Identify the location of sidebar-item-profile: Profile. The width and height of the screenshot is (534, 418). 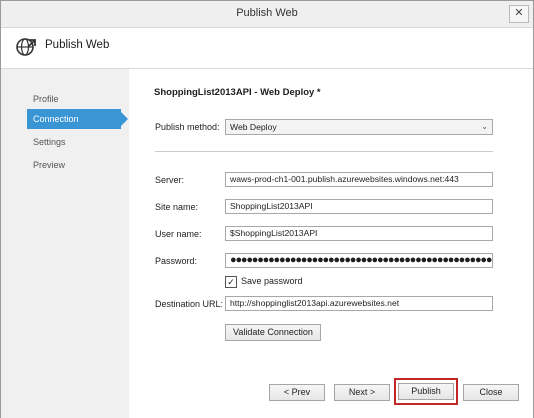
(74, 99).